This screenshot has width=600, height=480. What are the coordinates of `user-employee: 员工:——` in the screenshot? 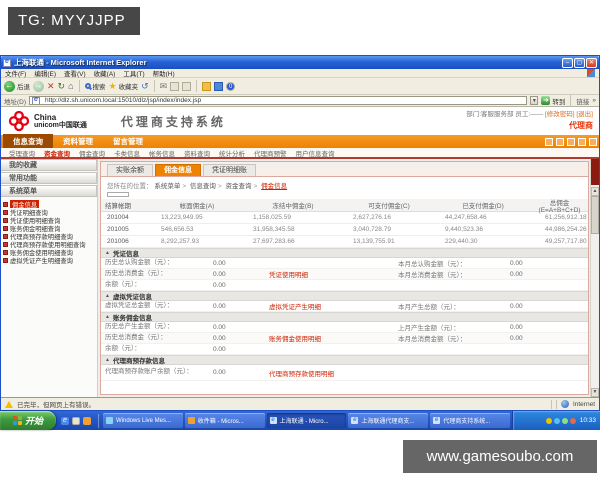 It's located at (529, 115).